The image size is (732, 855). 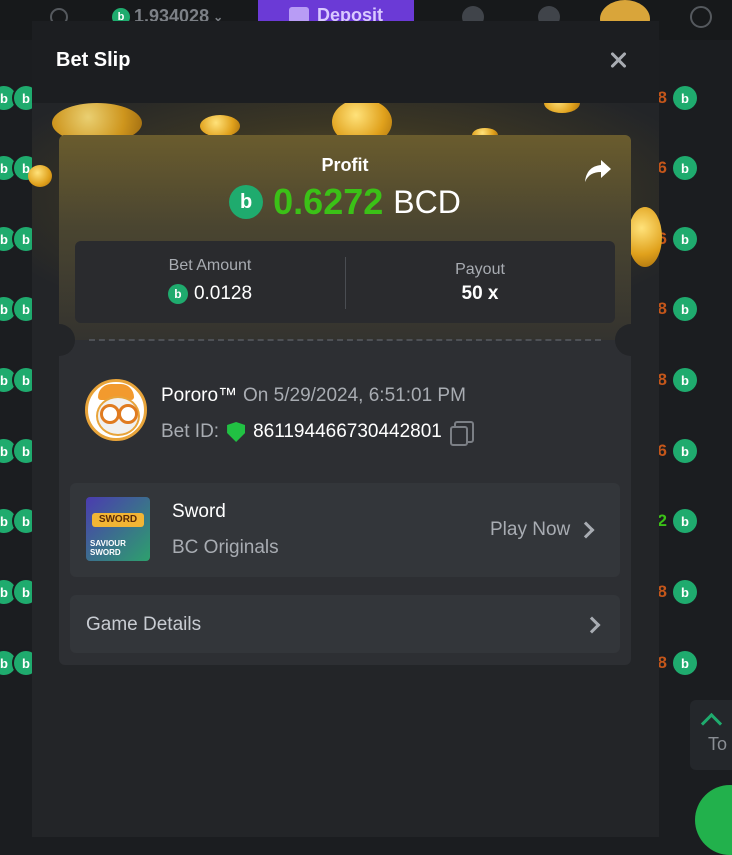 What do you see at coordinates (199, 511) in the screenshot?
I see `game-name: Sword` at bounding box center [199, 511].